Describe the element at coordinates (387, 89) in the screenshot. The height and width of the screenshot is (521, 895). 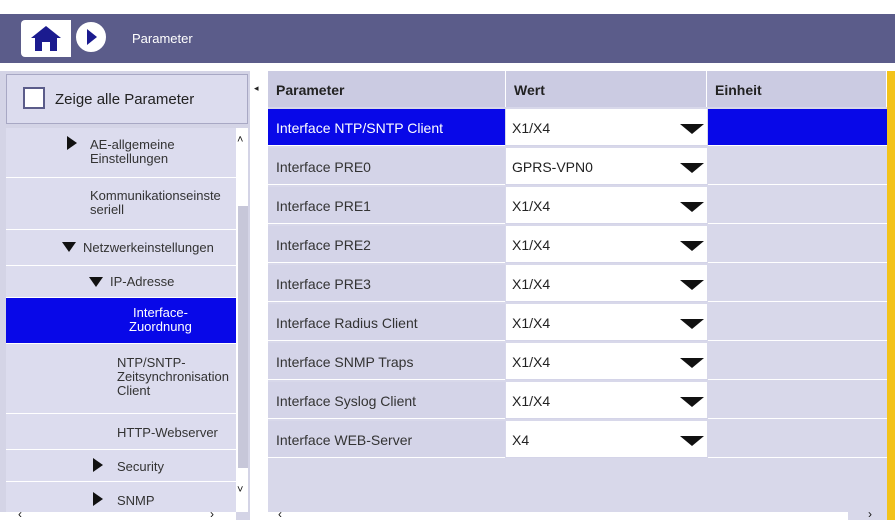
I see `column-header-parameter: Parameter` at that location.